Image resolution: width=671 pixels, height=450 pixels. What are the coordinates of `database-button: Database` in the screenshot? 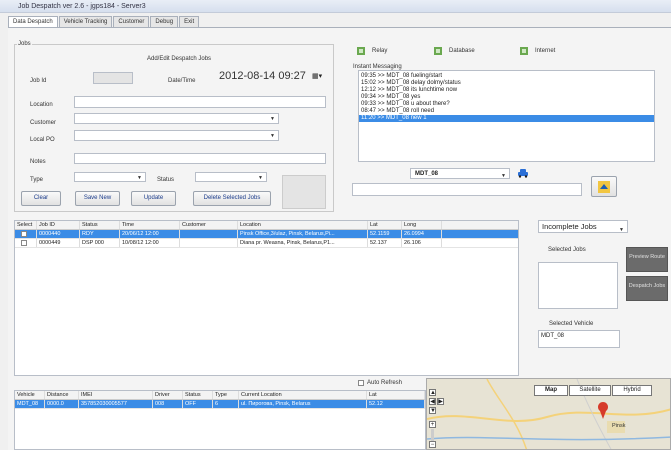 It's located at (454, 51).